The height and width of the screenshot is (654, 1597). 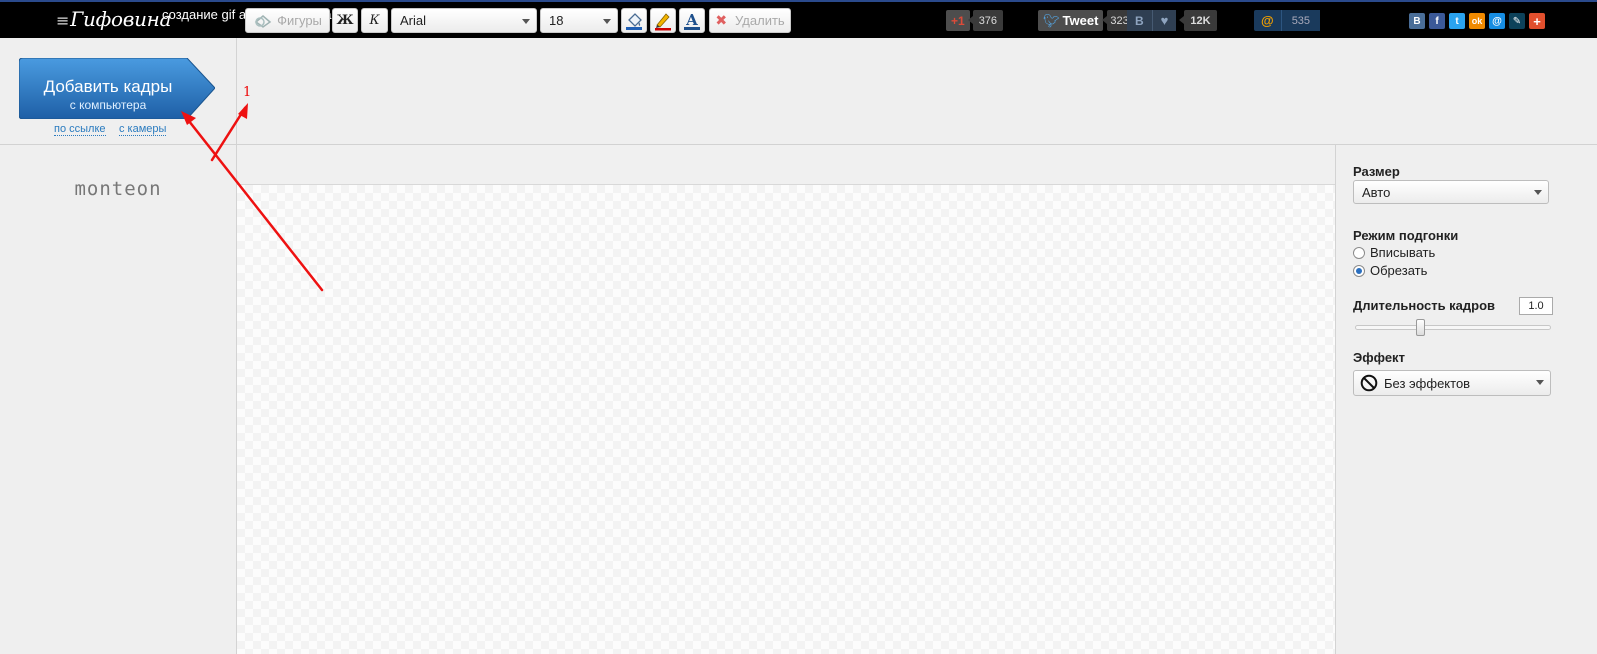 What do you see at coordinates (1335, 399) in the screenshot?
I see `right-panel-divider` at bounding box center [1335, 399].